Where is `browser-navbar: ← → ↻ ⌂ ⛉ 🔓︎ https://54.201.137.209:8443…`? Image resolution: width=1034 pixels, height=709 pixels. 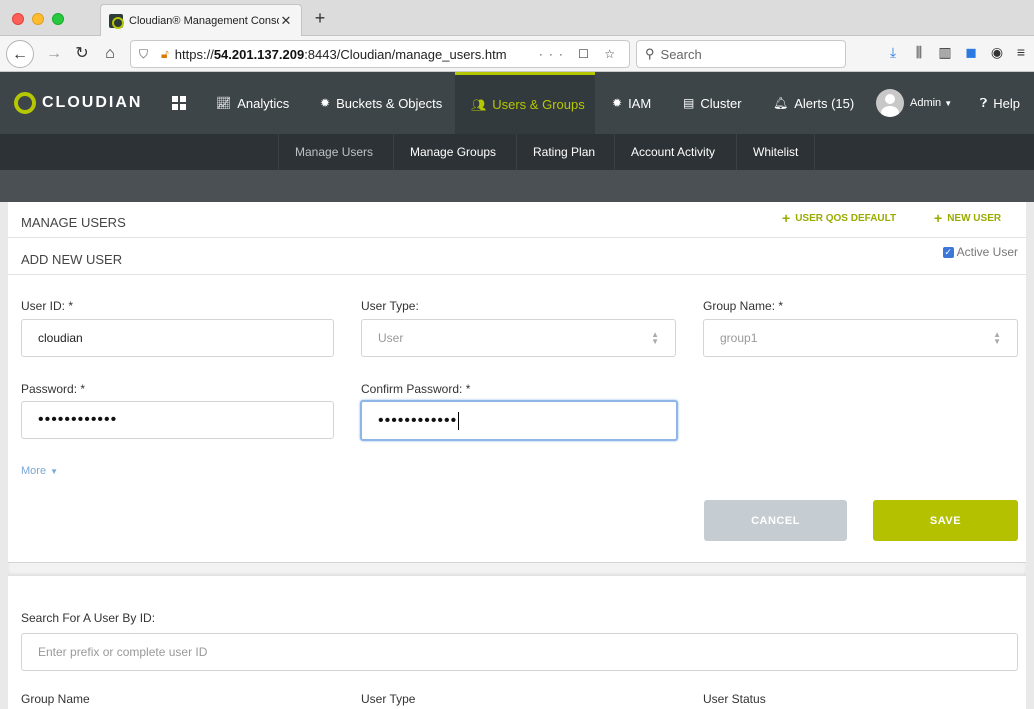
browser-navbar: ← → ↻ ⌂ ⛉ 🔓︎ https://54.201.137.209:8443… is located at coordinates (517, 54).